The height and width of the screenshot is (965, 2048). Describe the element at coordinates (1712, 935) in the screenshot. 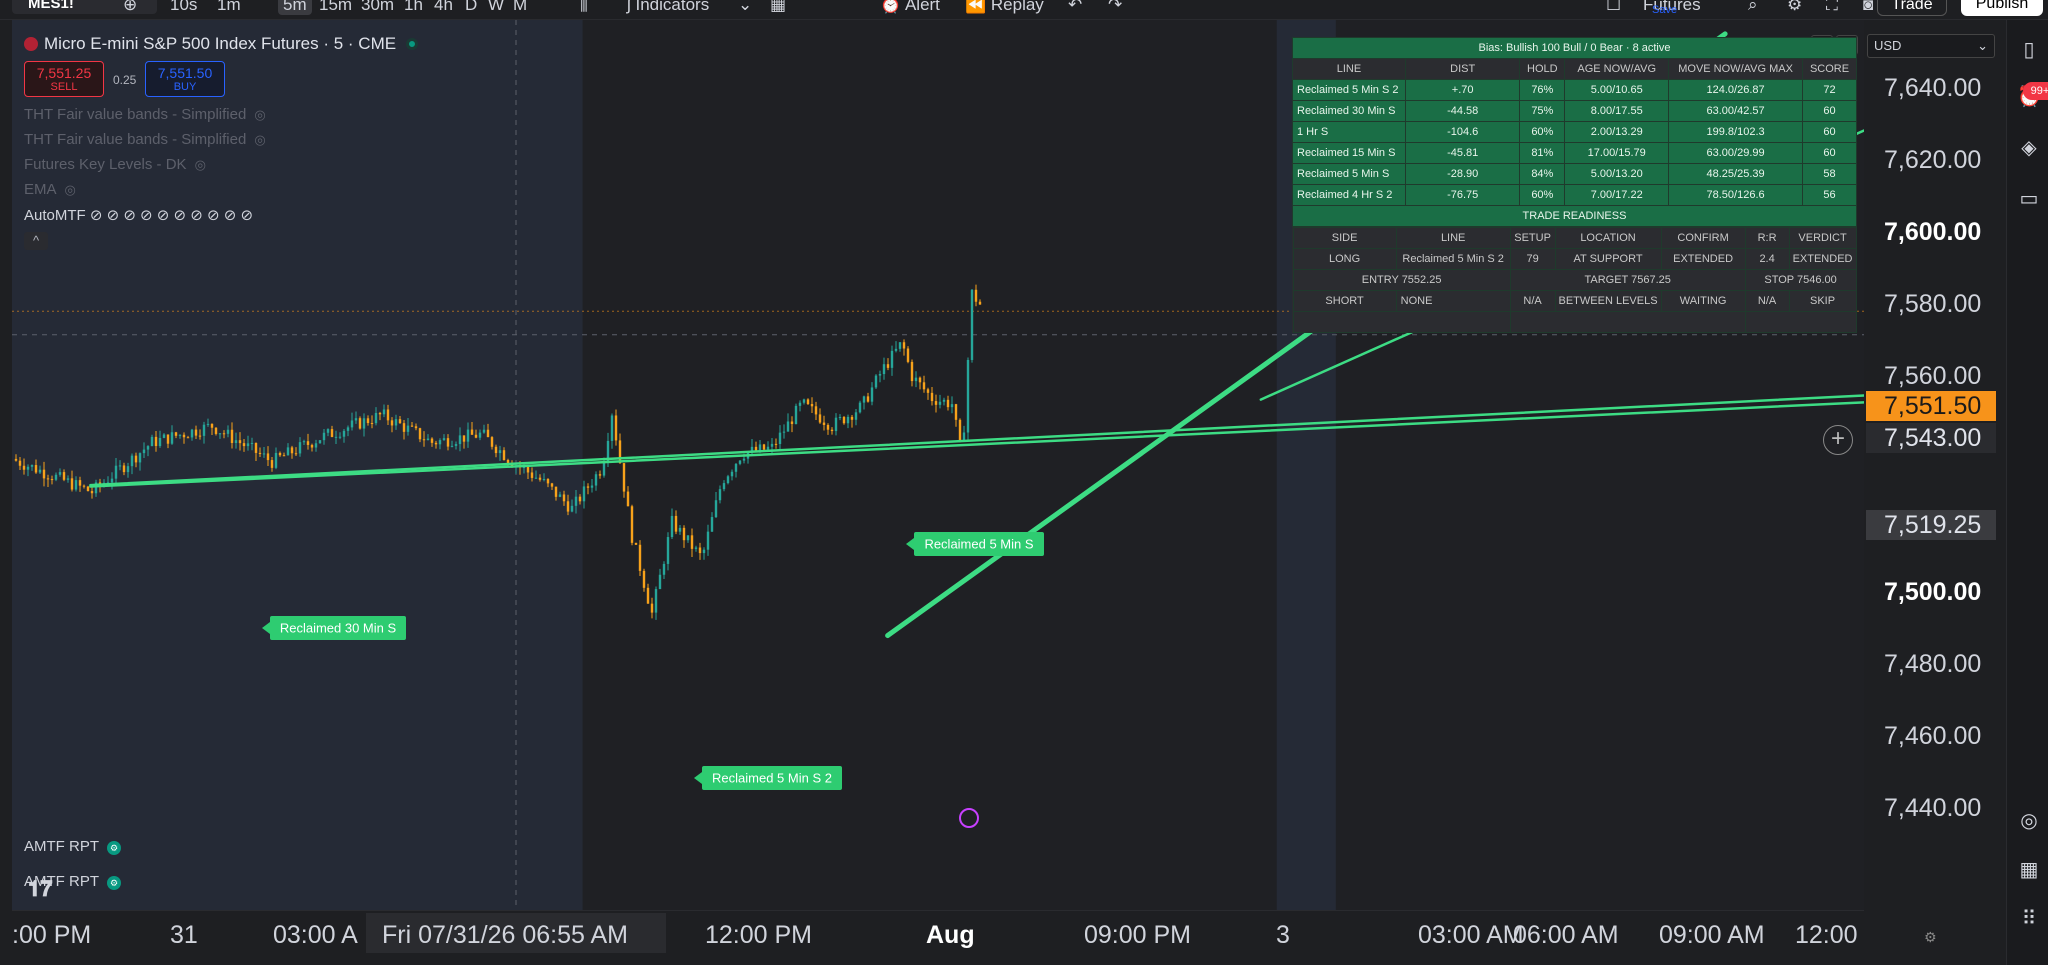

I see `time-tick: 09:00 AM` at that location.